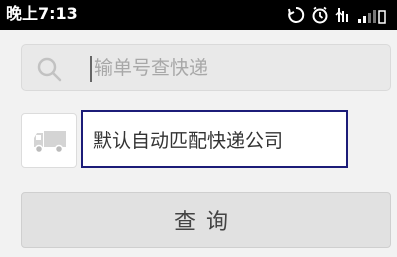  What do you see at coordinates (239, 68) in the screenshot?
I see `search-input` at bounding box center [239, 68].